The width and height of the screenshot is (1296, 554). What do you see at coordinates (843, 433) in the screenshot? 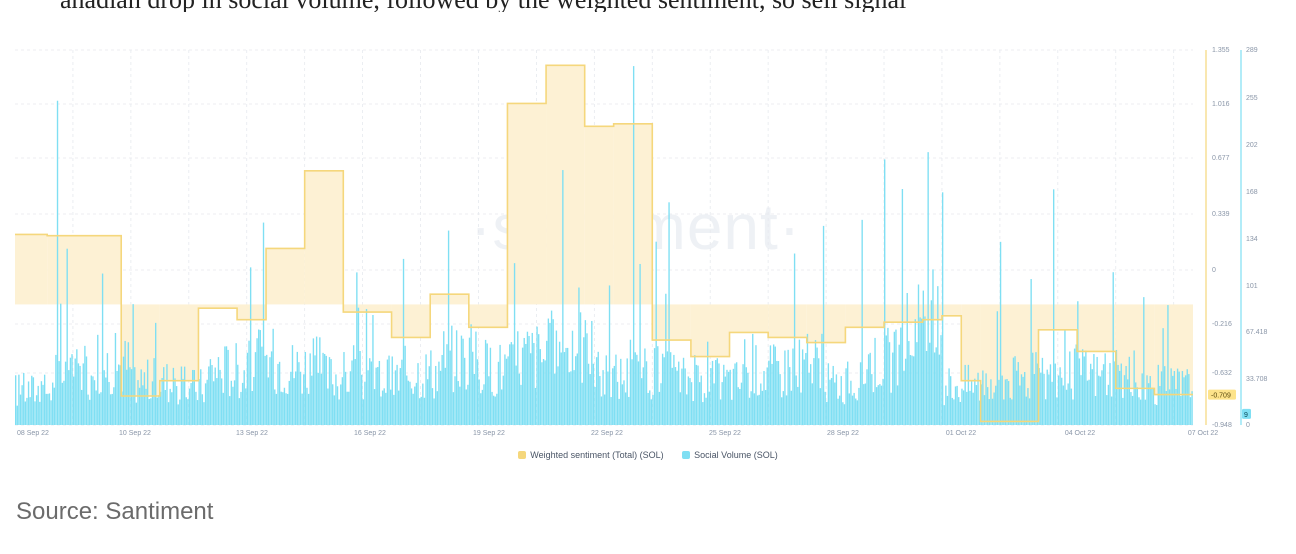
I see `x-axis-tick-label: 28 Sep 22` at bounding box center [843, 433].